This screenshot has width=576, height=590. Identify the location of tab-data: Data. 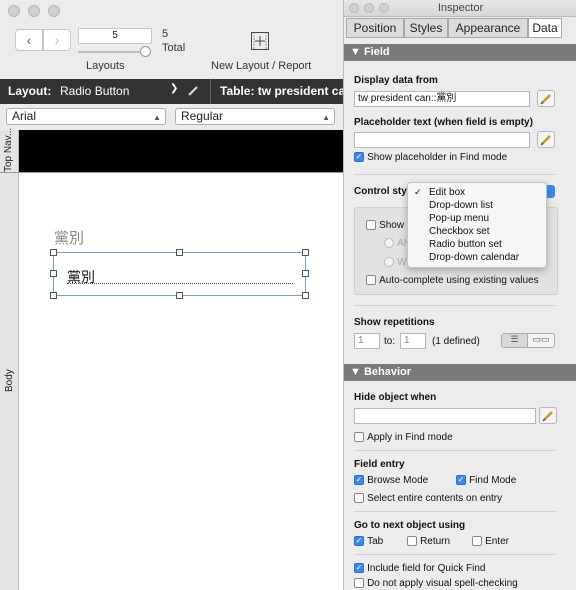
(545, 28).